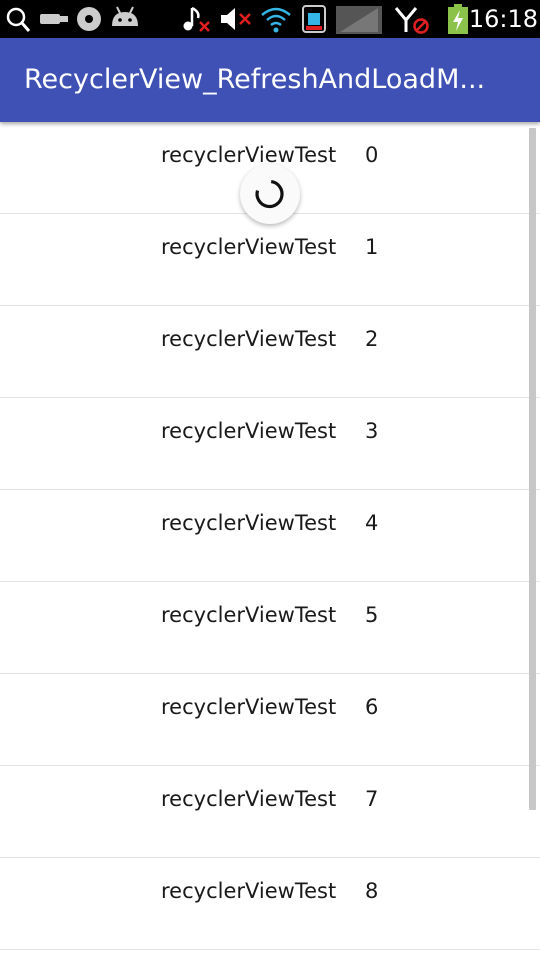 This screenshot has width=540, height=960. Describe the element at coordinates (411, 20) in the screenshot. I see `data-blocked-icon` at that location.